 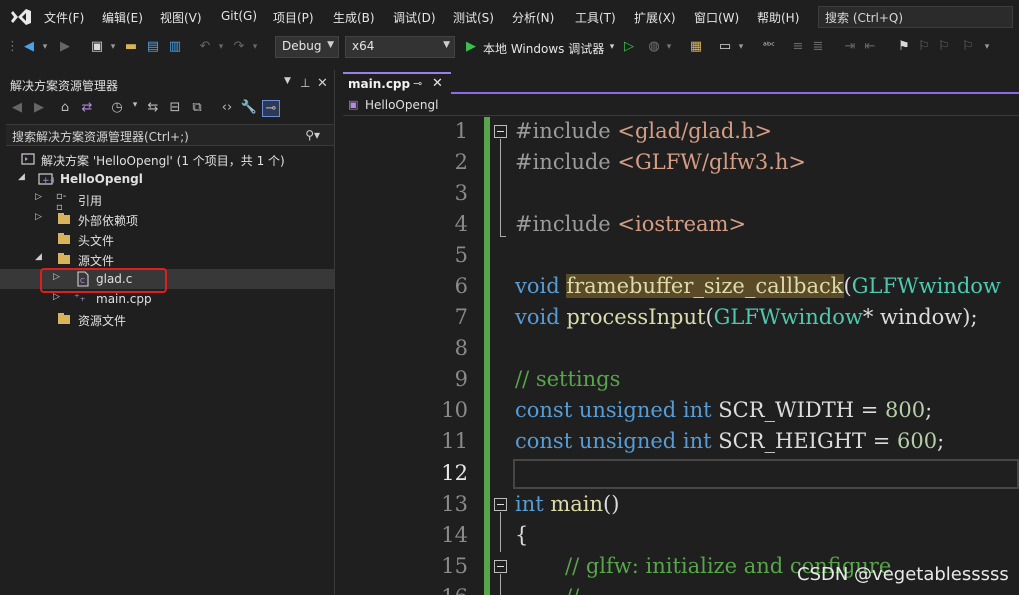 What do you see at coordinates (131, 47) in the screenshot?
I see `open-folder-icon: ▬` at bounding box center [131, 47].